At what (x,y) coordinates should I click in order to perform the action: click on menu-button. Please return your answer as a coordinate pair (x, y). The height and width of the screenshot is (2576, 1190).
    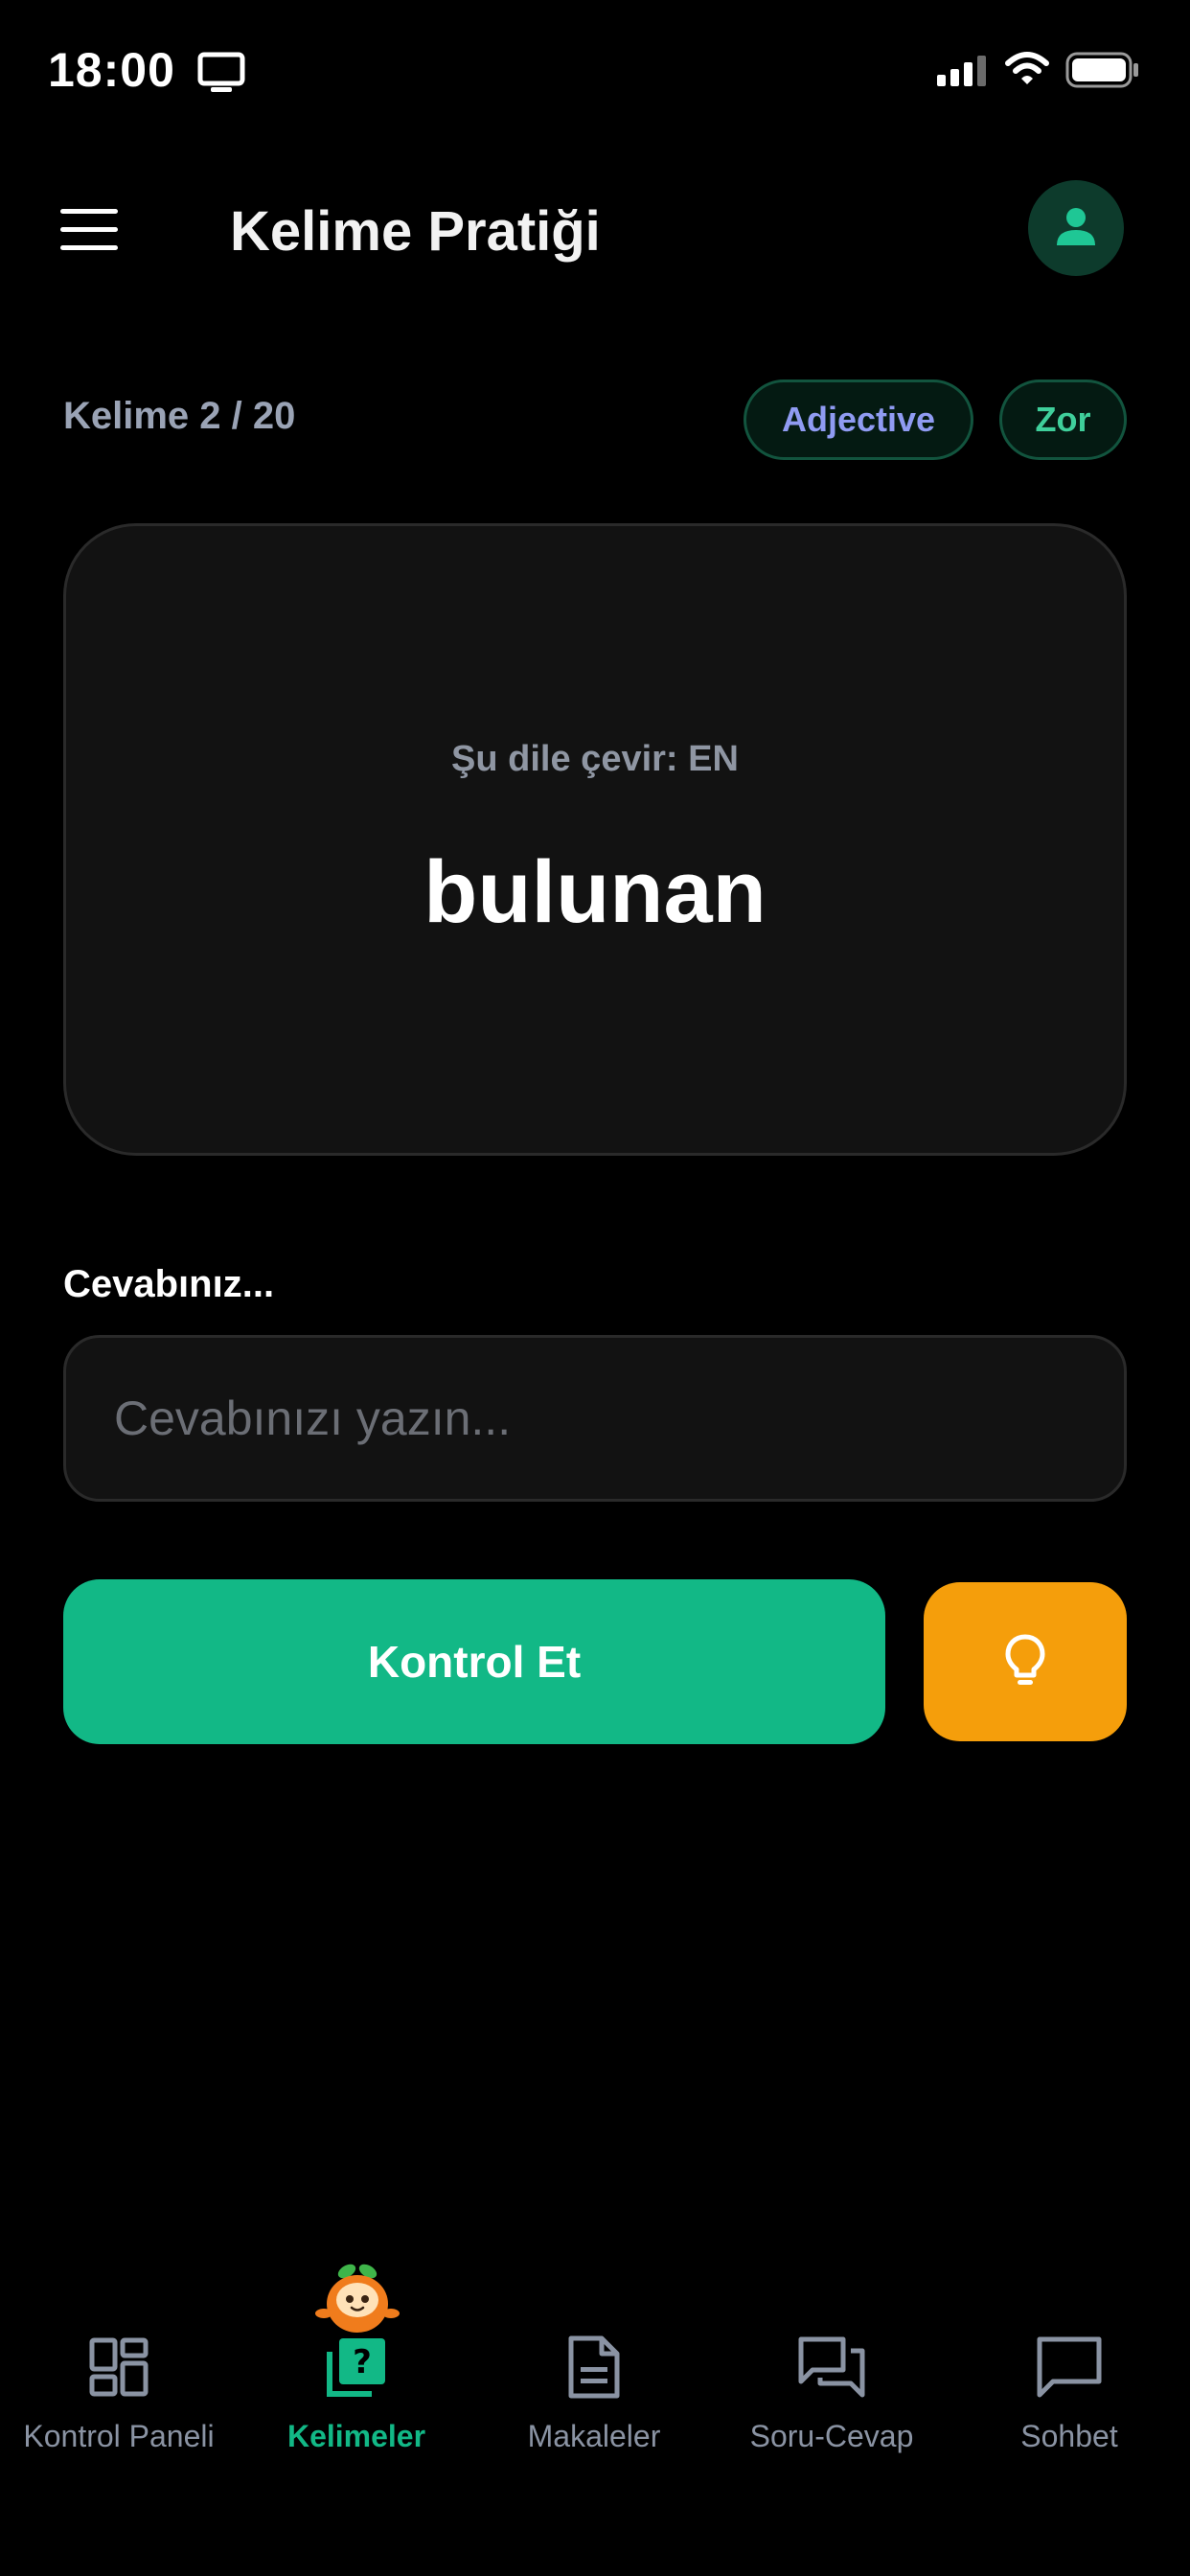
    Looking at the image, I should click on (89, 230).